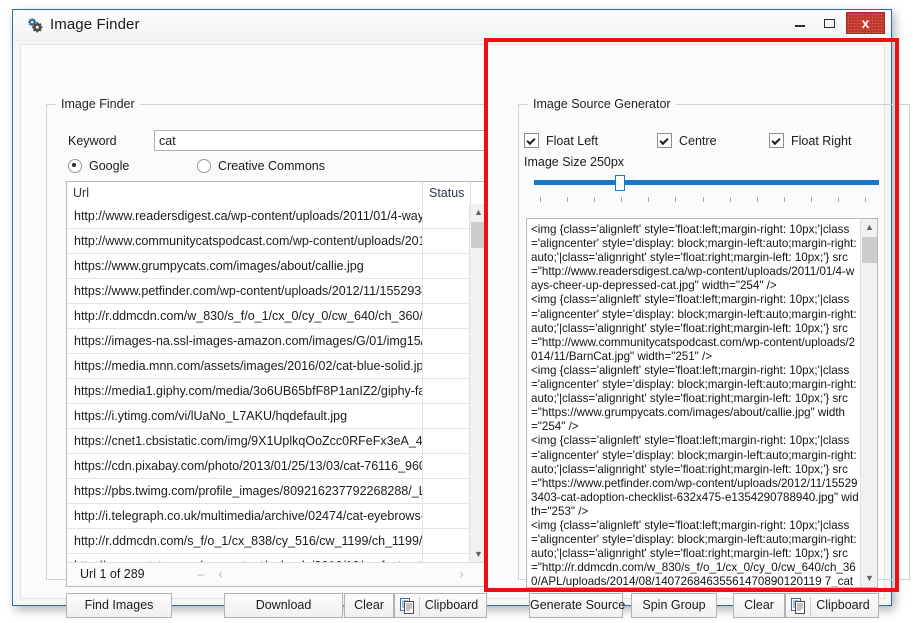 The width and height of the screenshot is (913, 623). Describe the element at coordinates (843, 605) in the screenshot. I see `clipboard-label-right: Clipboard` at that location.